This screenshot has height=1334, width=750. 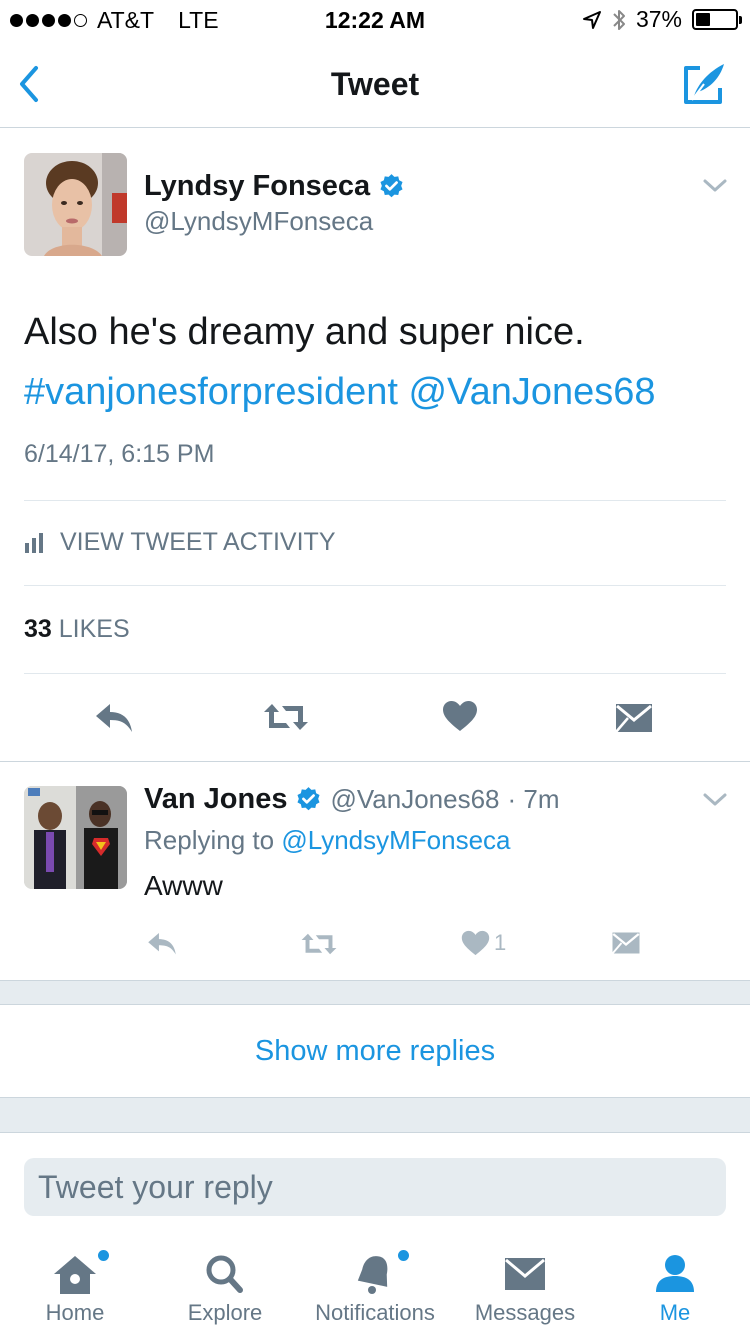 What do you see at coordinates (658, 19) in the screenshot?
I see `battery-percent: 37%` at bounding box center [658, 19].